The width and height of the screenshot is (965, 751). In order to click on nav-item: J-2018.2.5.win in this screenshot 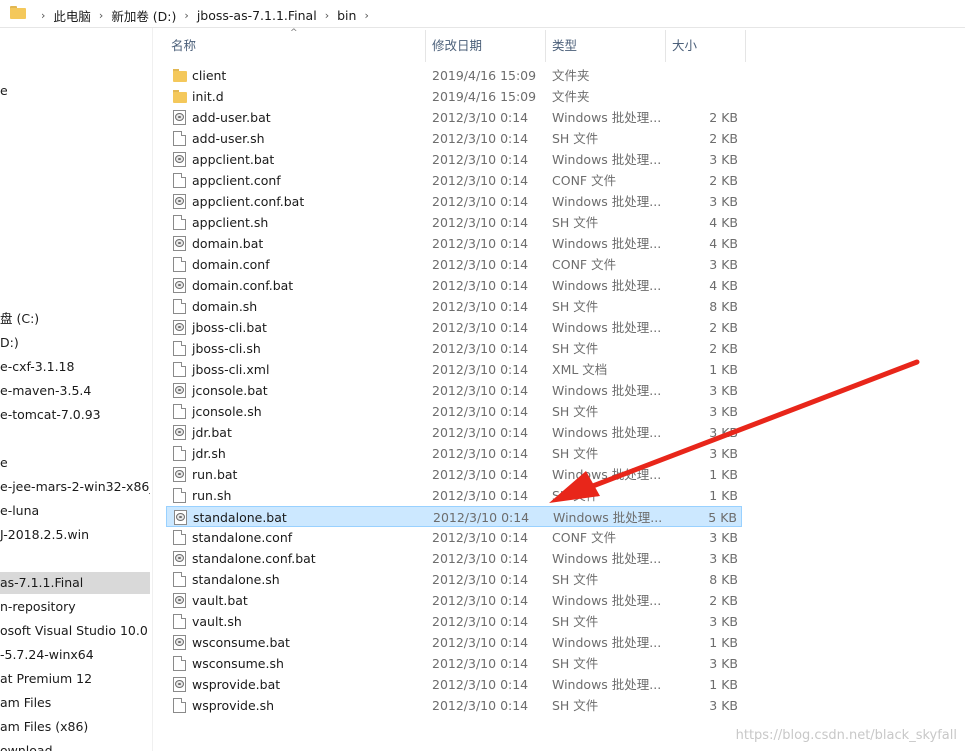, I will do `click(75, 535)`.